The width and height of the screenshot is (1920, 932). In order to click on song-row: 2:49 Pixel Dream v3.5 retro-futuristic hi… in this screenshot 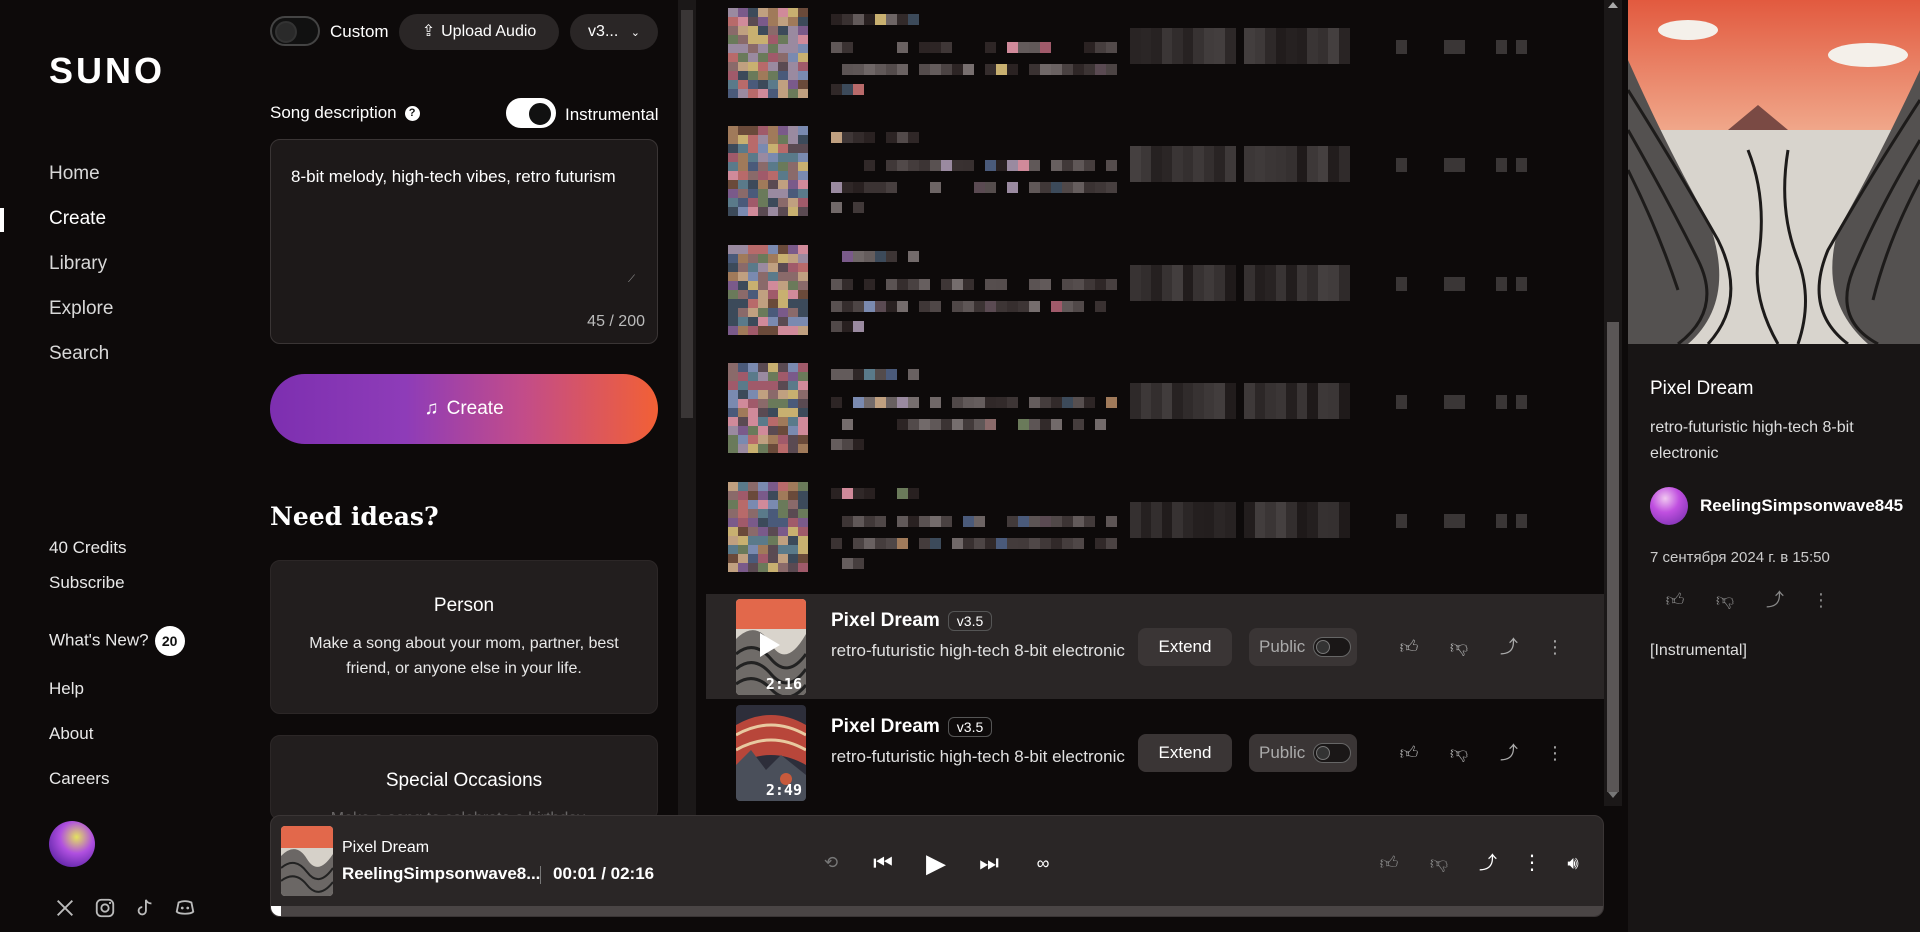, I will do `click(1155, 752)`.